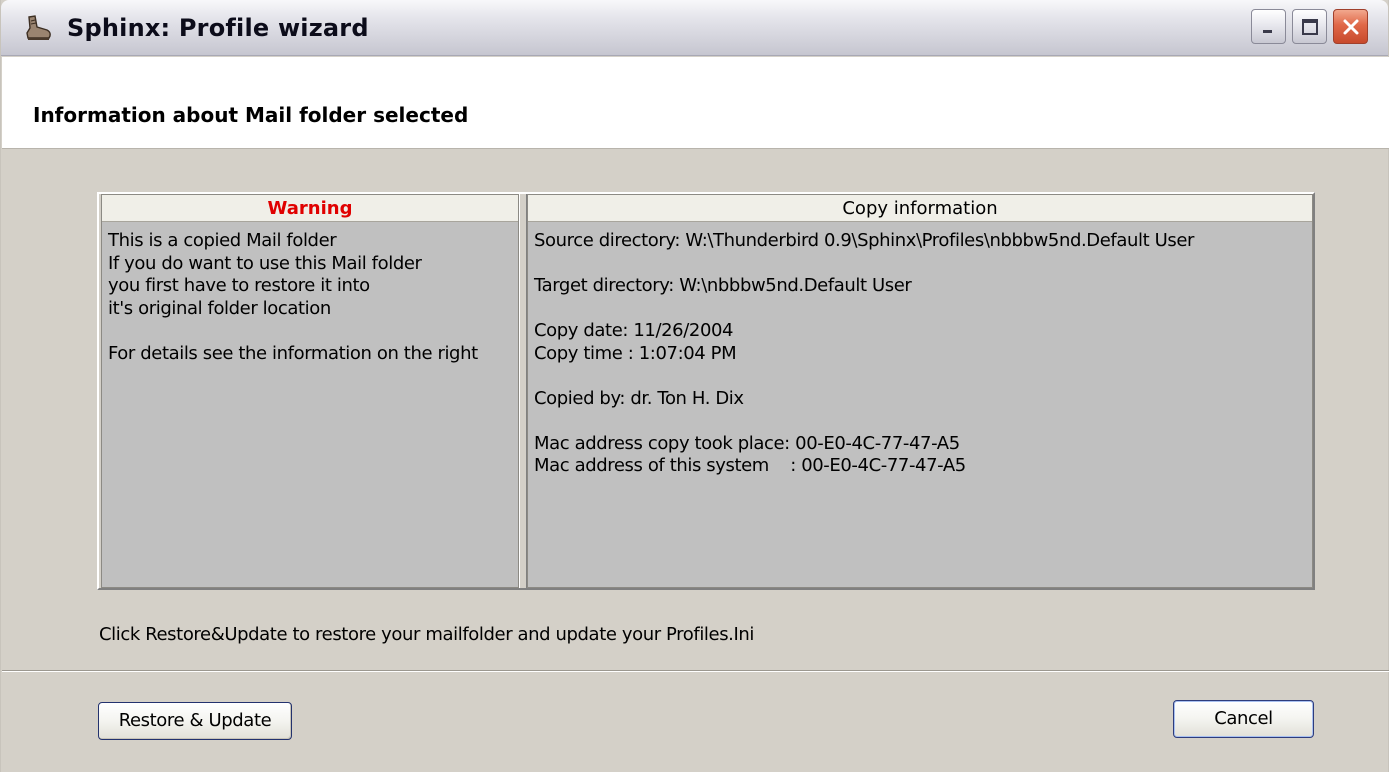 The width and height of the screenshot is (1389, 772). I want to click on window-title: Sphinx: Profile wizard, so click(218, 28).